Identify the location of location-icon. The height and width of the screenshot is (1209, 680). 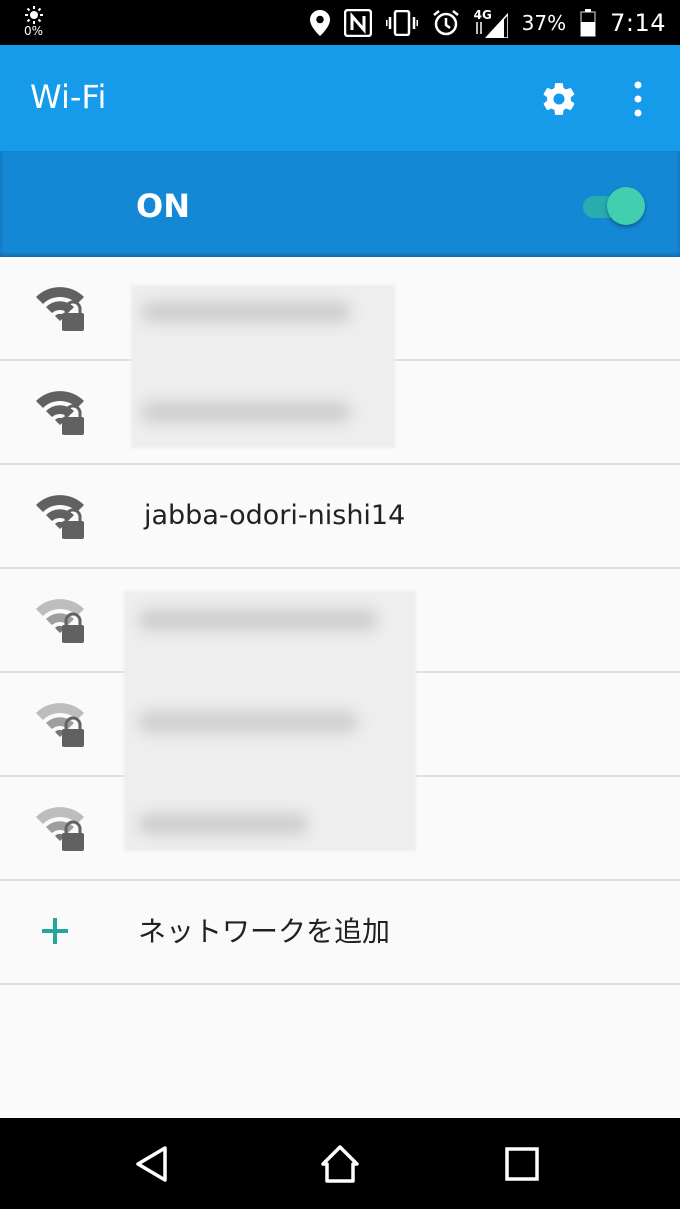
(319, 22).